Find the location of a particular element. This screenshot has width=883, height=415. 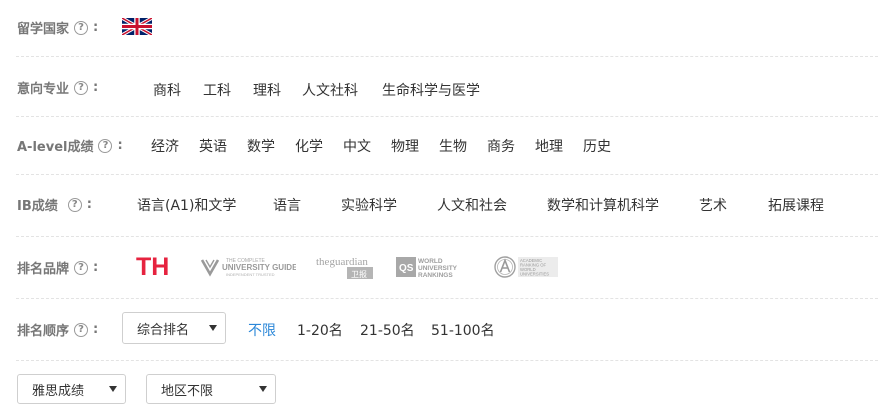

alevel-option: 中文 is located at coordinates (357, 146).